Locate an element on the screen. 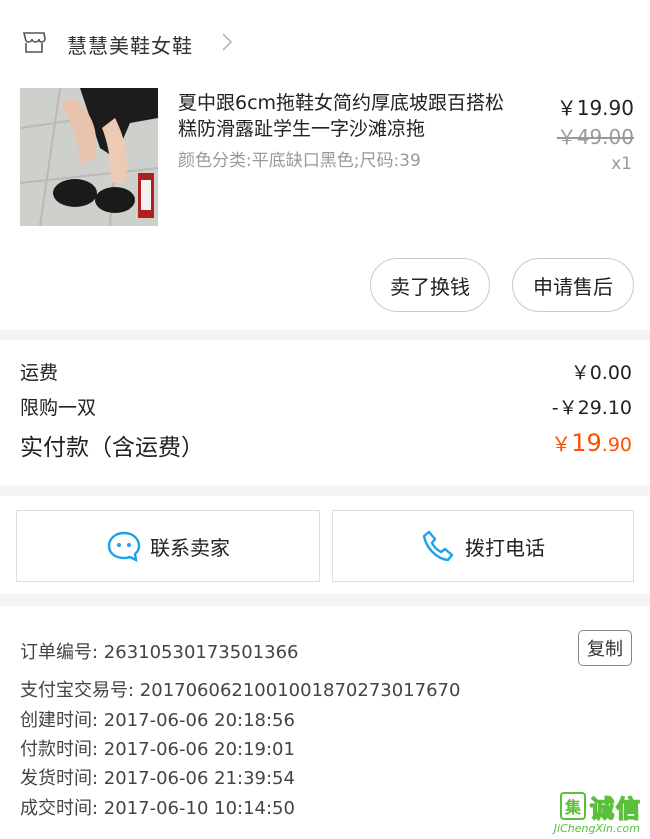  alipay-trade-number: 支付宝交易号: 2017060621001001870273017670 is located at coordinates (240, 690).